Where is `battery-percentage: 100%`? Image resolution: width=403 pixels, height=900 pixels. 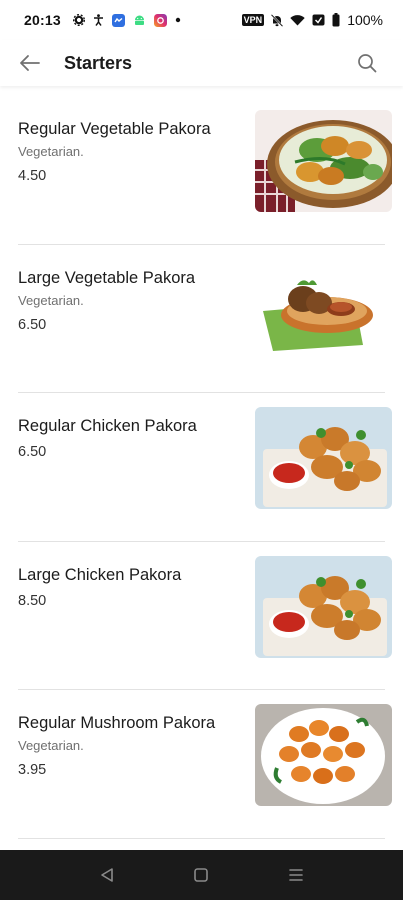 battery-percentage: 100% is located at coordinates (365, 20).